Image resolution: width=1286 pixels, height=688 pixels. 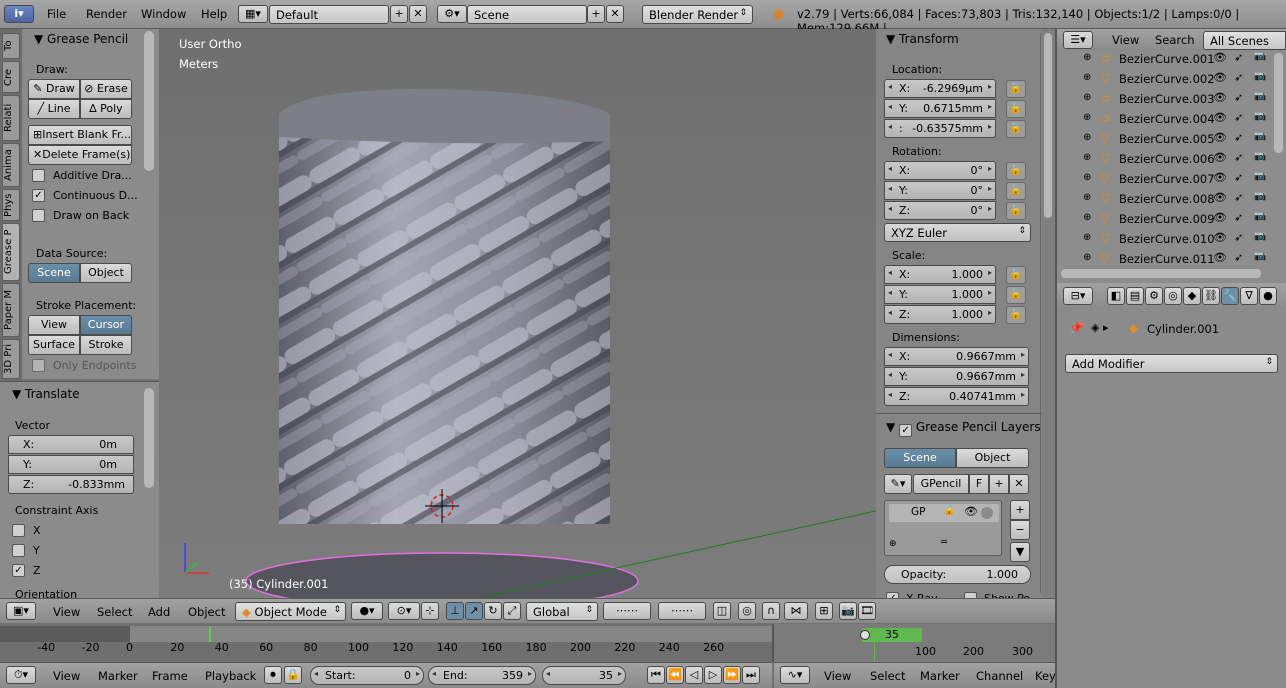 I want to click on outliner-item-name: BezierCurve.010, so click(x=1167, y=239).